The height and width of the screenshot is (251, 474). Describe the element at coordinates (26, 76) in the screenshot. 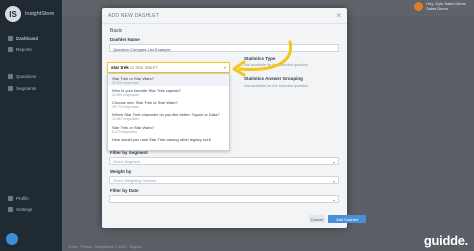

I see `sidebar-item-label: Questions` at that location.